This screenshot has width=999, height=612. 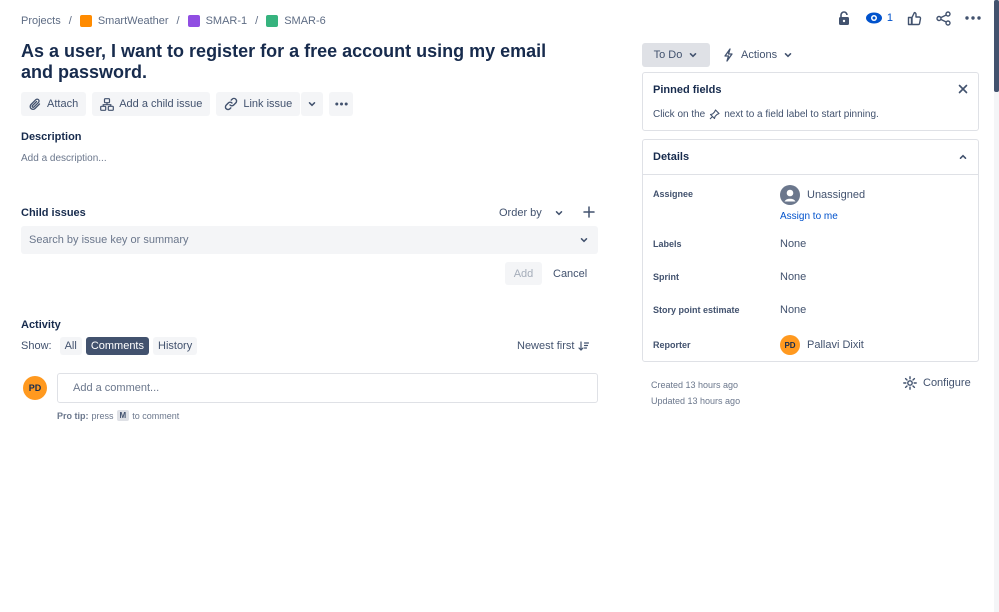 I want to click on actions-button: Actions, so click(x=757, y=55).